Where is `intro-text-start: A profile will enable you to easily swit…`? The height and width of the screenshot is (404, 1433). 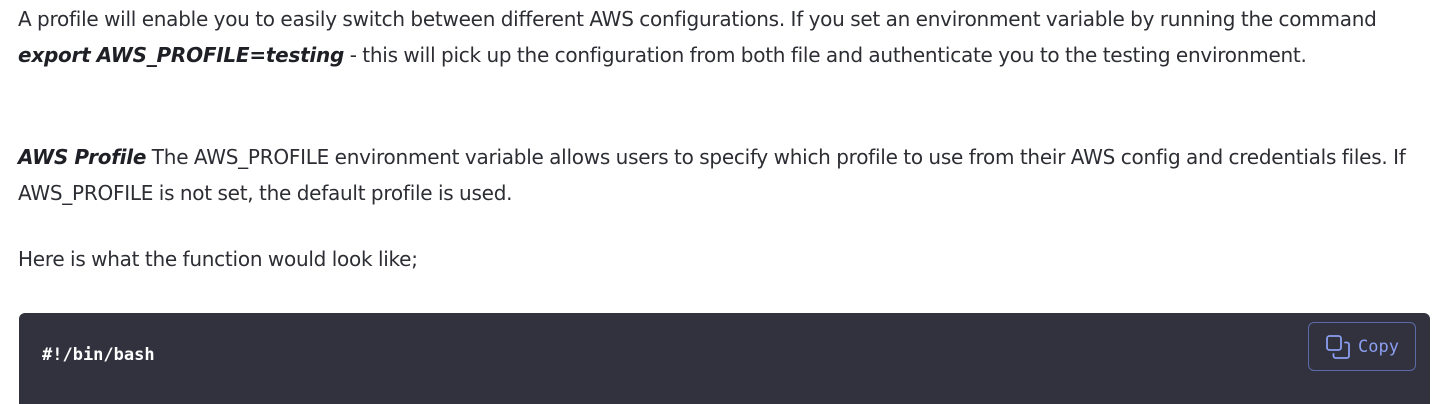 intro-text-start: A profile will enable you to easily swit… is located at coordinates (697, 19).